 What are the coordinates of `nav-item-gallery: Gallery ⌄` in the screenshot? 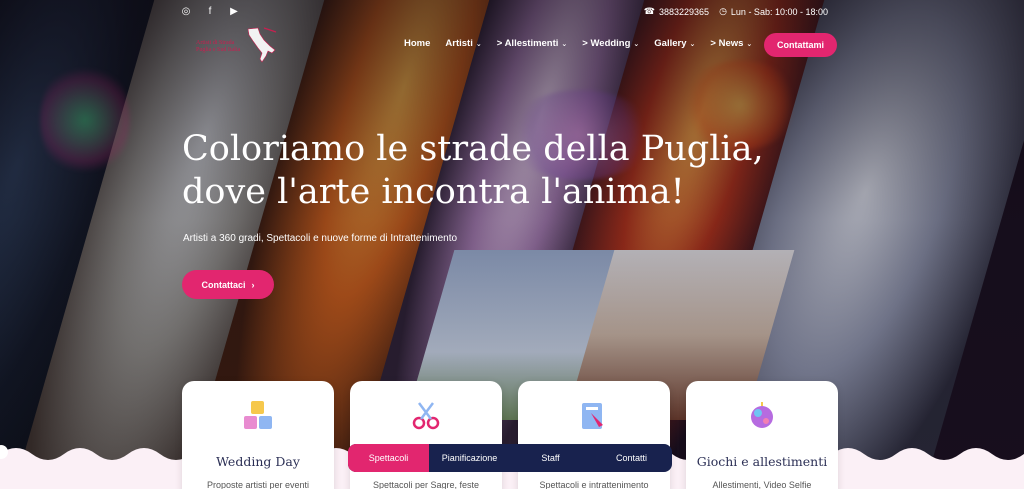 It's located at (674, 43).